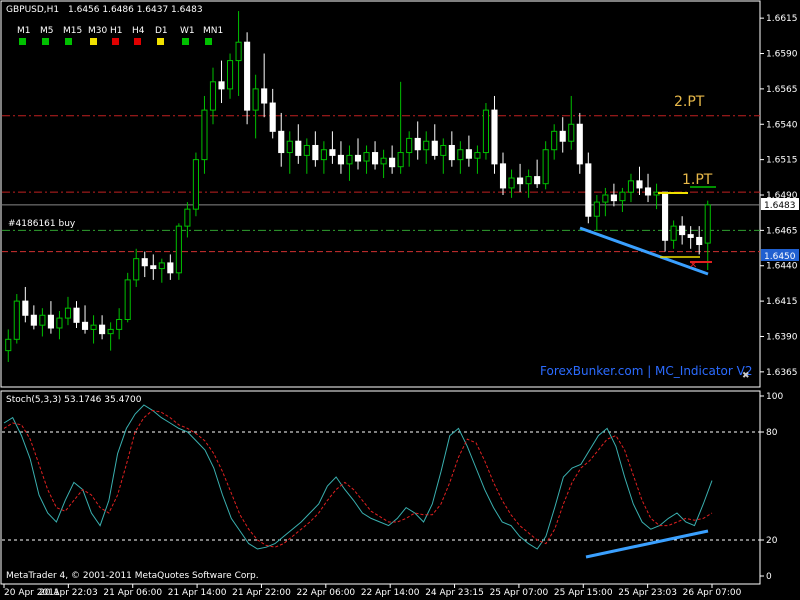 Image resolution: width=800 pixels, height=600 pixels. What do you see at coordinates (135, 10) in the screenshot?
I see `ohlc-values: 1.6456 1.6486 1.6437 1.6483` at bounding box center [135, 10].